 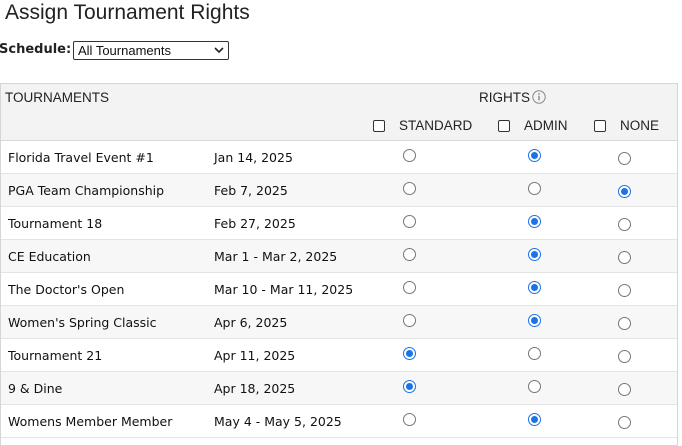 I want to click on table-row: Women's Spring Classic Apr 6, 2025, so click(x=339, y=322).